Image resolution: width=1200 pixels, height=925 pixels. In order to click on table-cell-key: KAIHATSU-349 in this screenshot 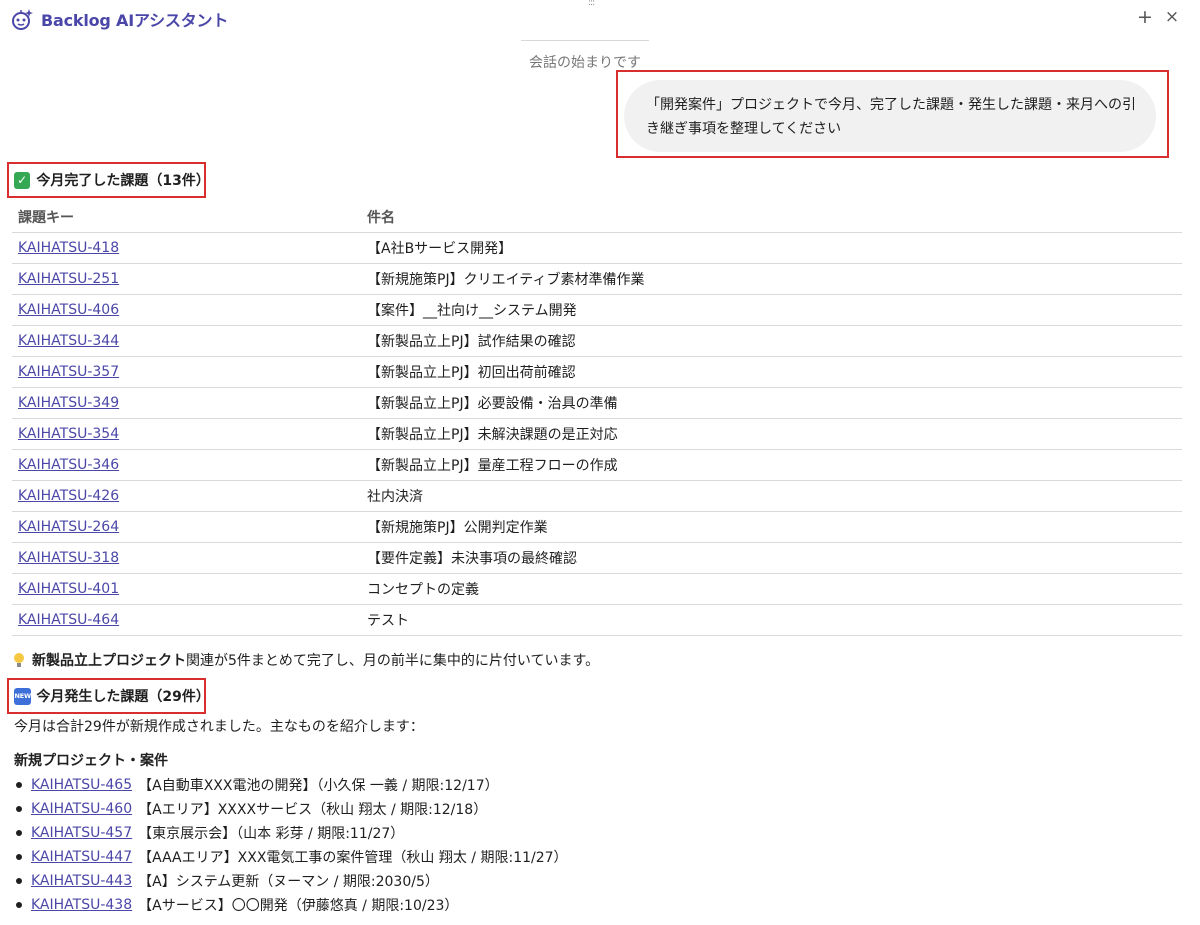, I will do `click(189, 403)`.